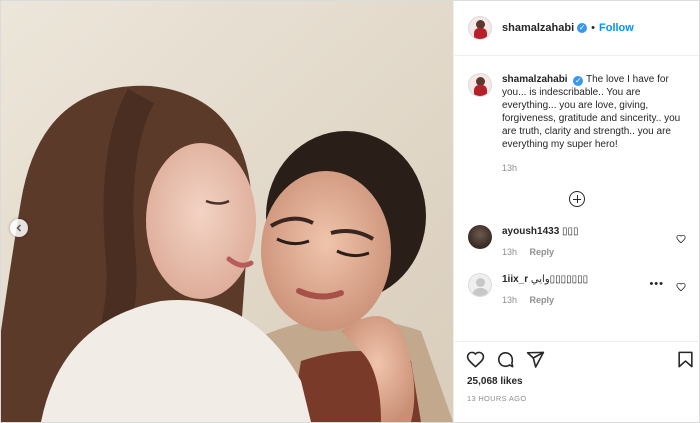 This screenshot has height=423, width=700. What do you see at coordinates (578, 81) in the screenshot?
I see `caption-verified-icon: ✓` at bounding box center [578, 81].